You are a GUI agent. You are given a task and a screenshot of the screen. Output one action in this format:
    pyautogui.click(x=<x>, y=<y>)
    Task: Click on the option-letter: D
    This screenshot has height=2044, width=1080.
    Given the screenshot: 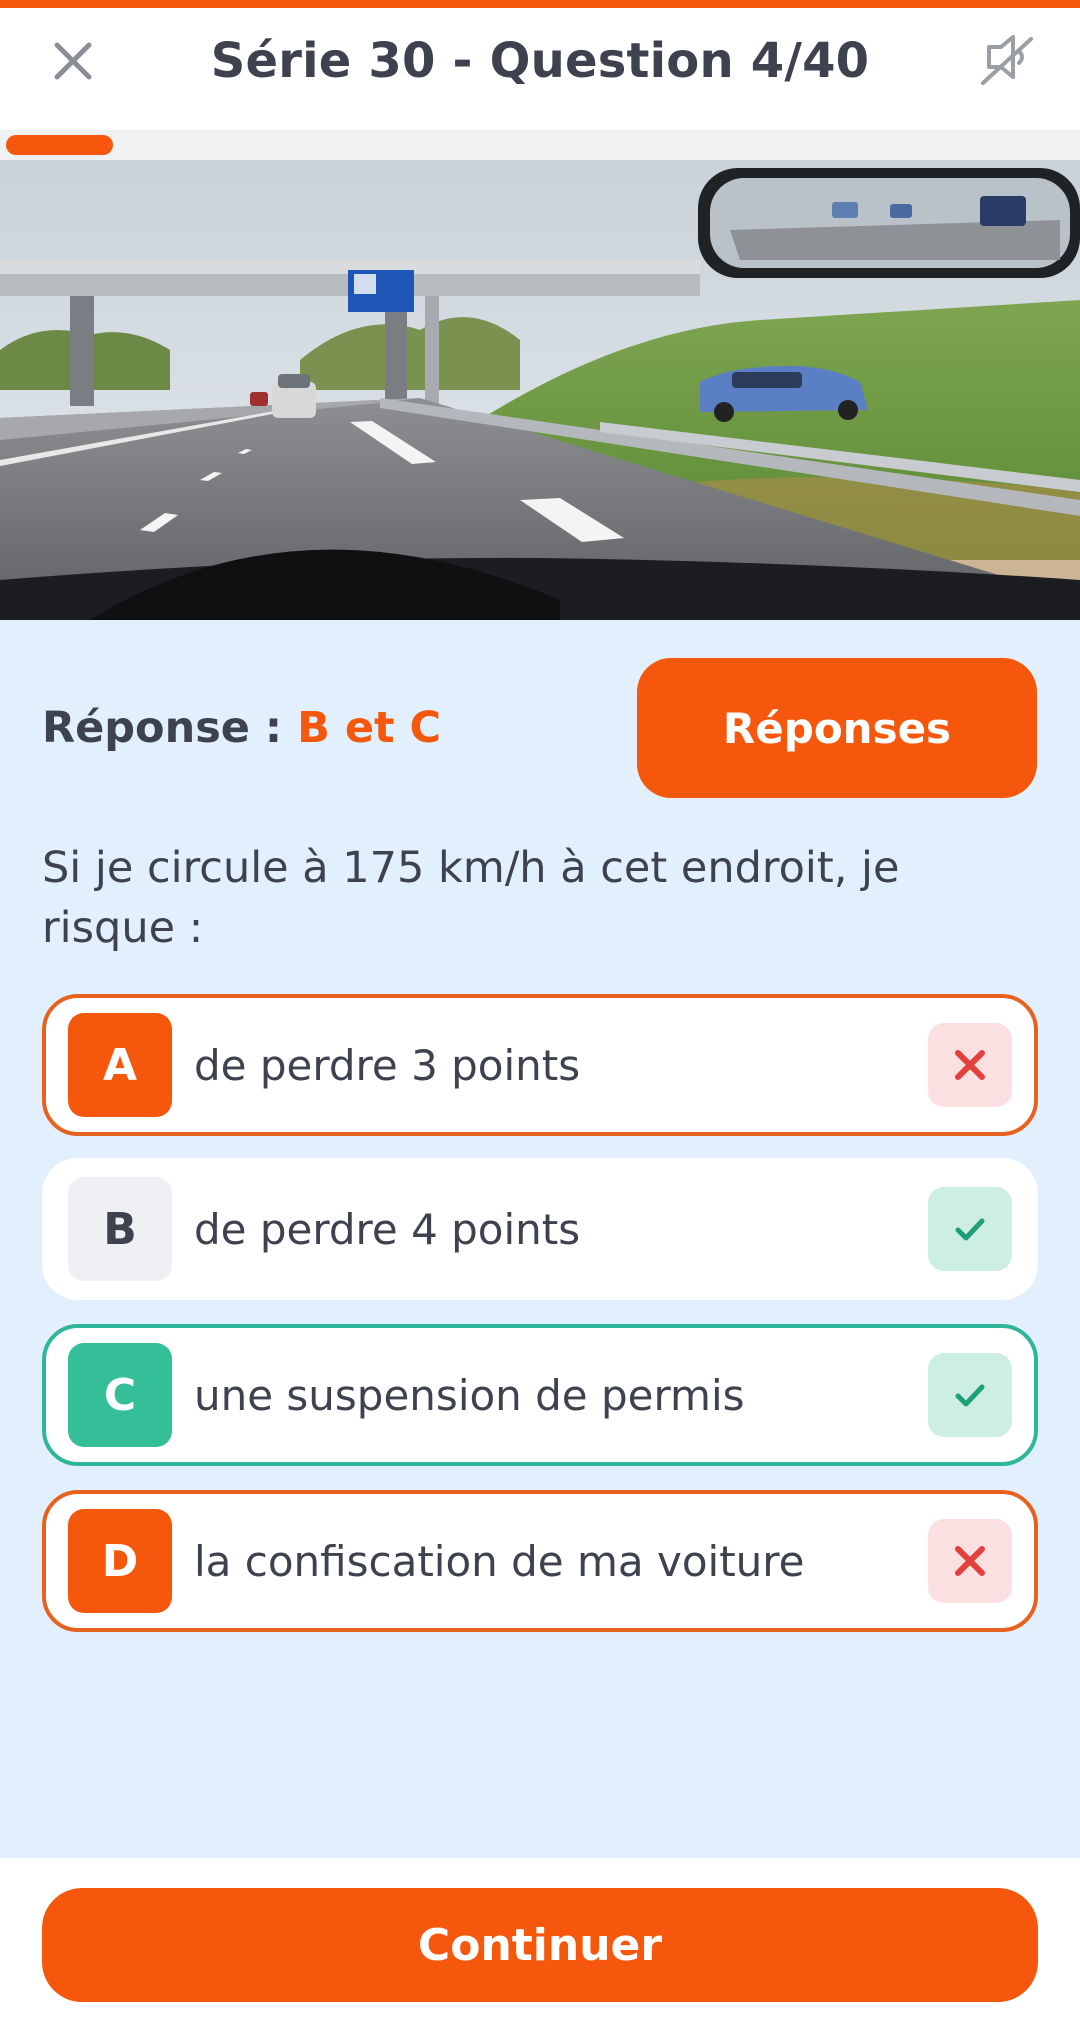 What is the action you would take?
    pyautogui.click(x=120, y=1561)
    